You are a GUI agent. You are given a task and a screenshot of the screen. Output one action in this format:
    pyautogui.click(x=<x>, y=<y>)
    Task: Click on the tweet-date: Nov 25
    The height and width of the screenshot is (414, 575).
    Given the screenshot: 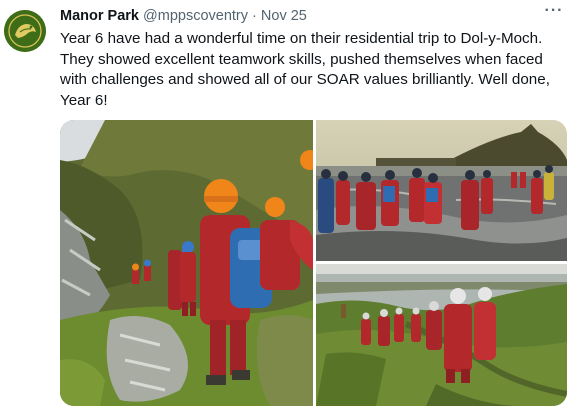 What is the action you would take?
    pyautogui.click(x=284, y=16)
    